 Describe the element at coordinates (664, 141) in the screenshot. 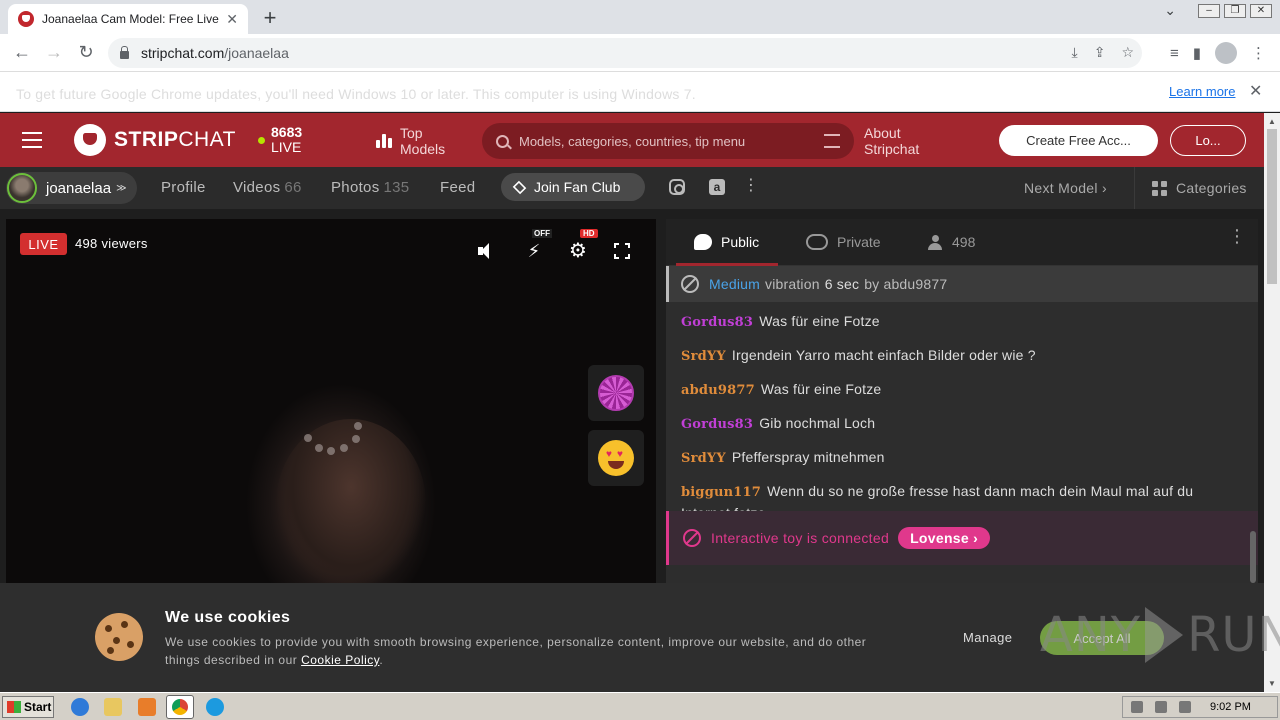

I see `search-input` at that location.